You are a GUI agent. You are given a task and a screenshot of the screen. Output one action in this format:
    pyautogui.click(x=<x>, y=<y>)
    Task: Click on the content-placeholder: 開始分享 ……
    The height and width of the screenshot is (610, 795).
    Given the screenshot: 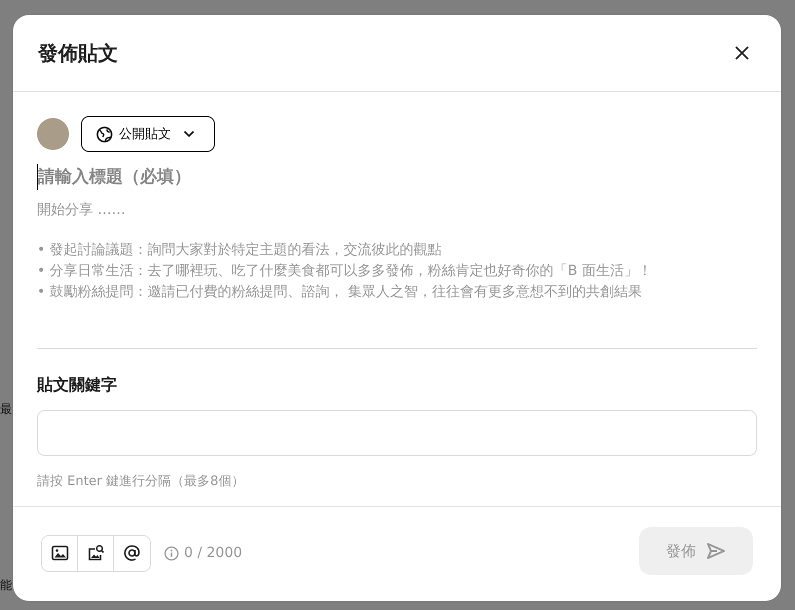 What is the action you would take?
    pyautogui.click(x=81, y=210)
    